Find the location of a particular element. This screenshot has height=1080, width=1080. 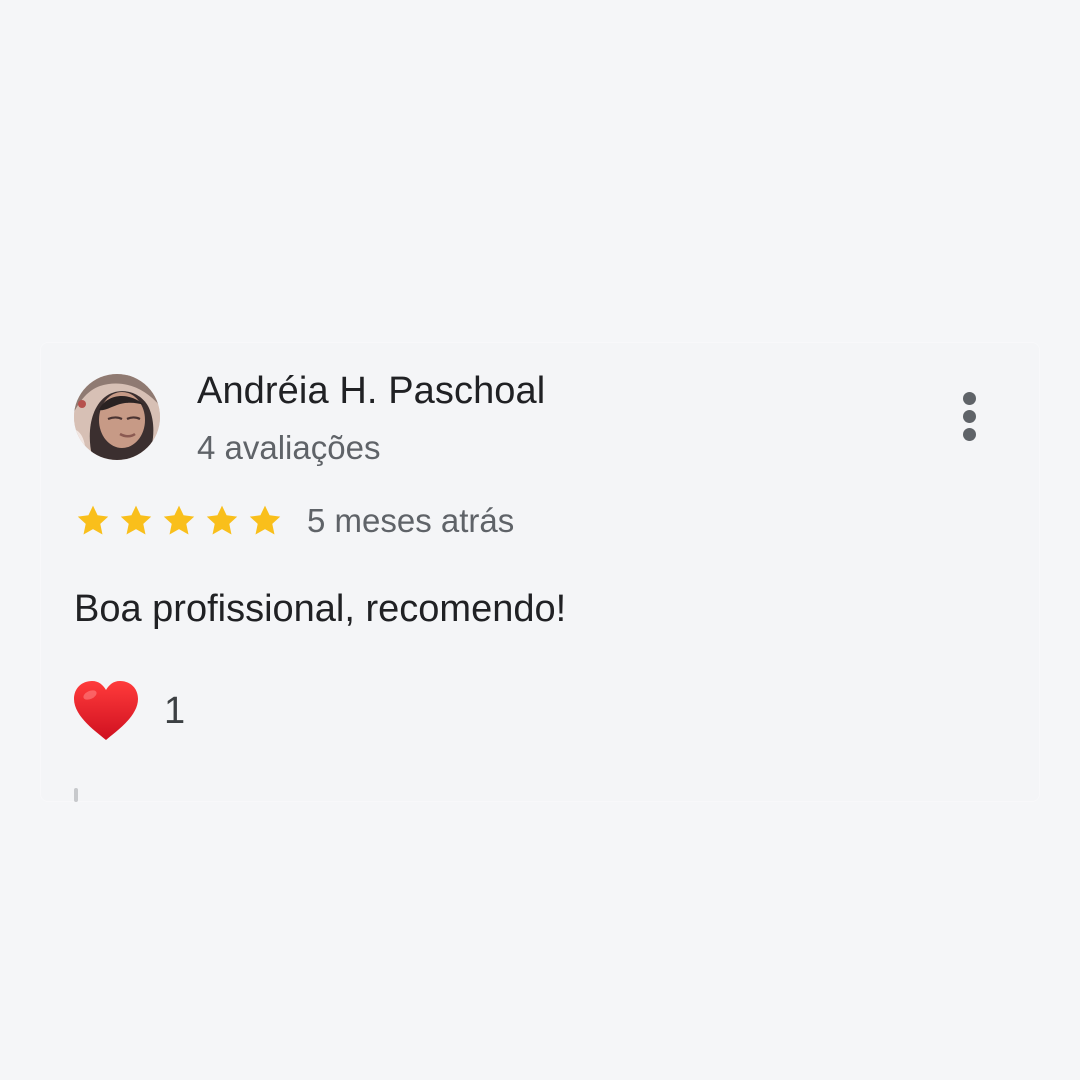

reaction-count: 1 is located at coordinates (175, 711).